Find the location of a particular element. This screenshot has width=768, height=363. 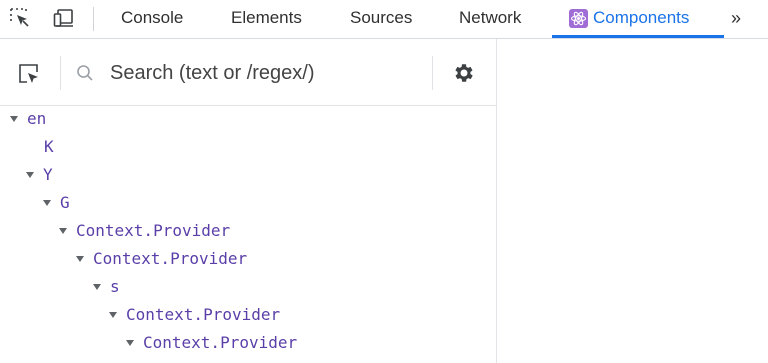

component-name: G is located at coordinates (65, 202).